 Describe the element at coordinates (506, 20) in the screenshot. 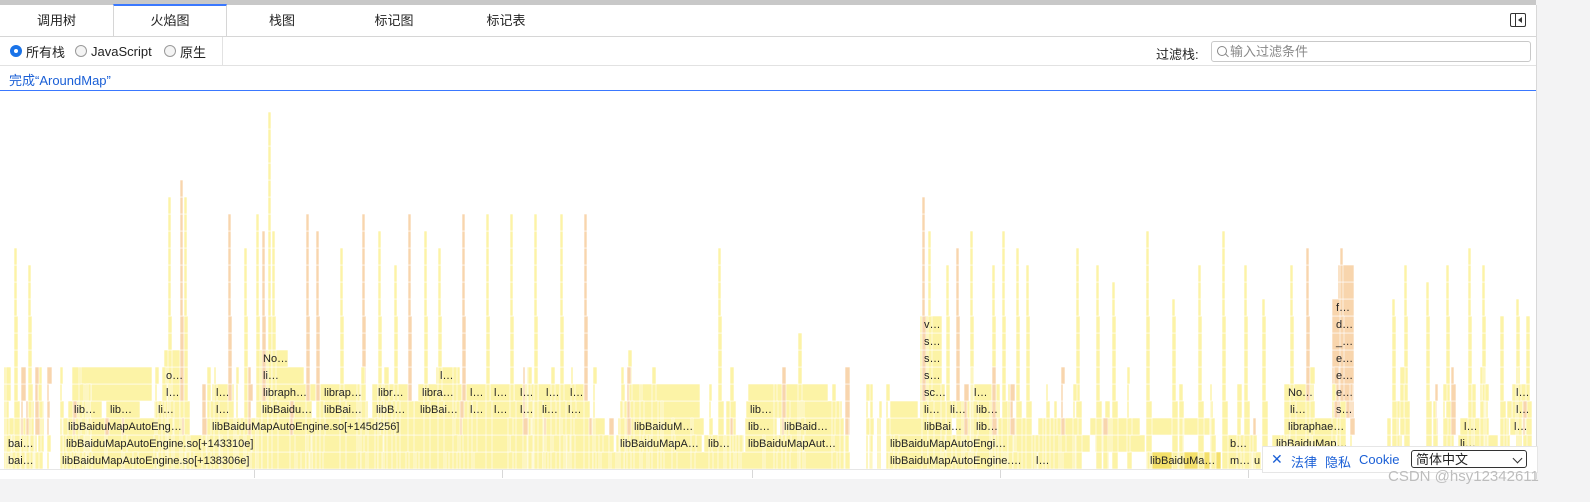

I see `tab-marker-table: 标记表` at that location.